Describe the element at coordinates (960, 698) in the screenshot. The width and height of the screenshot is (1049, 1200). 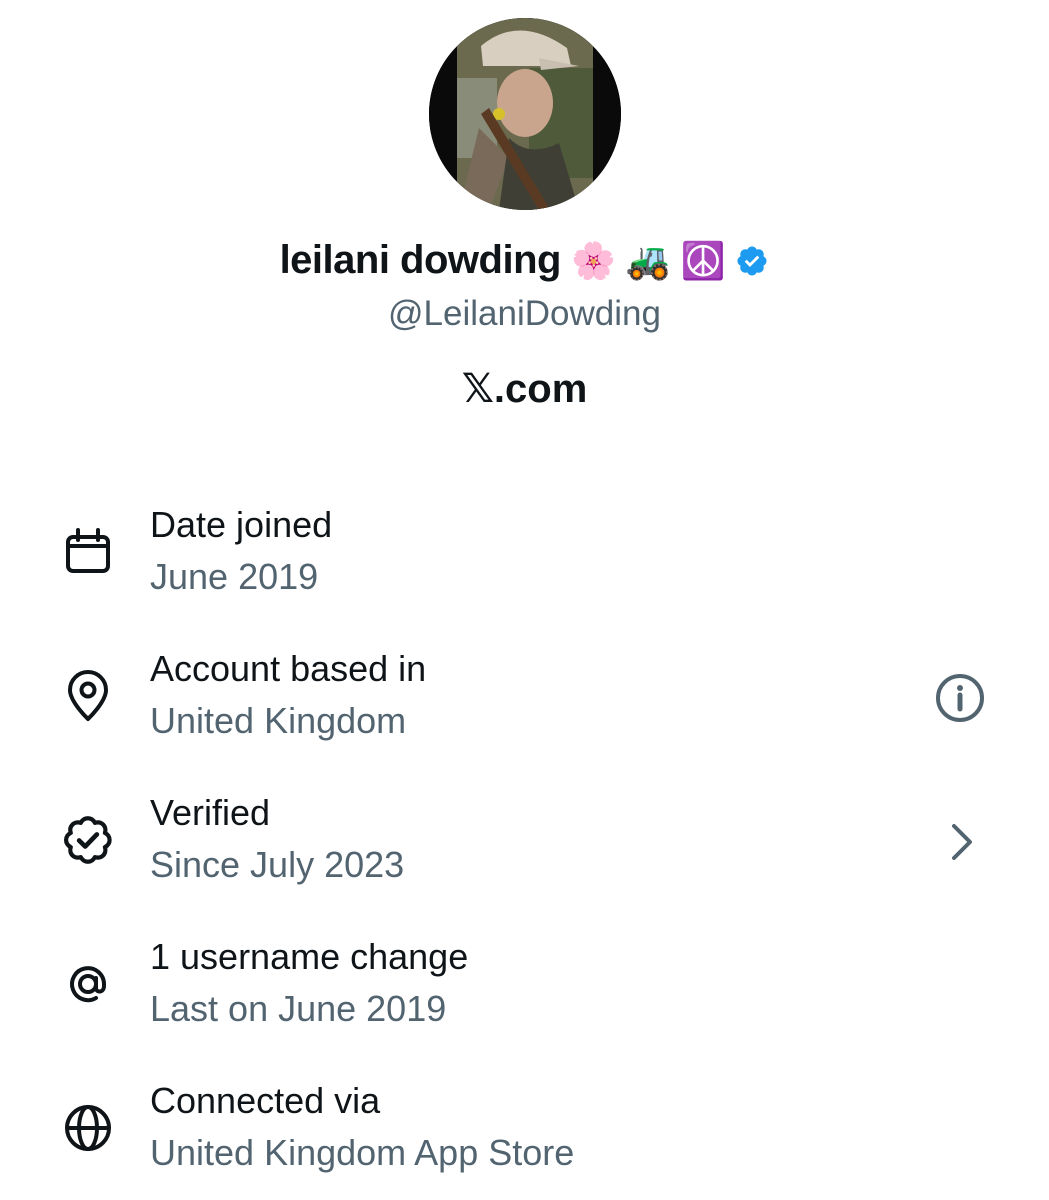
I see `info-icon` at that location.